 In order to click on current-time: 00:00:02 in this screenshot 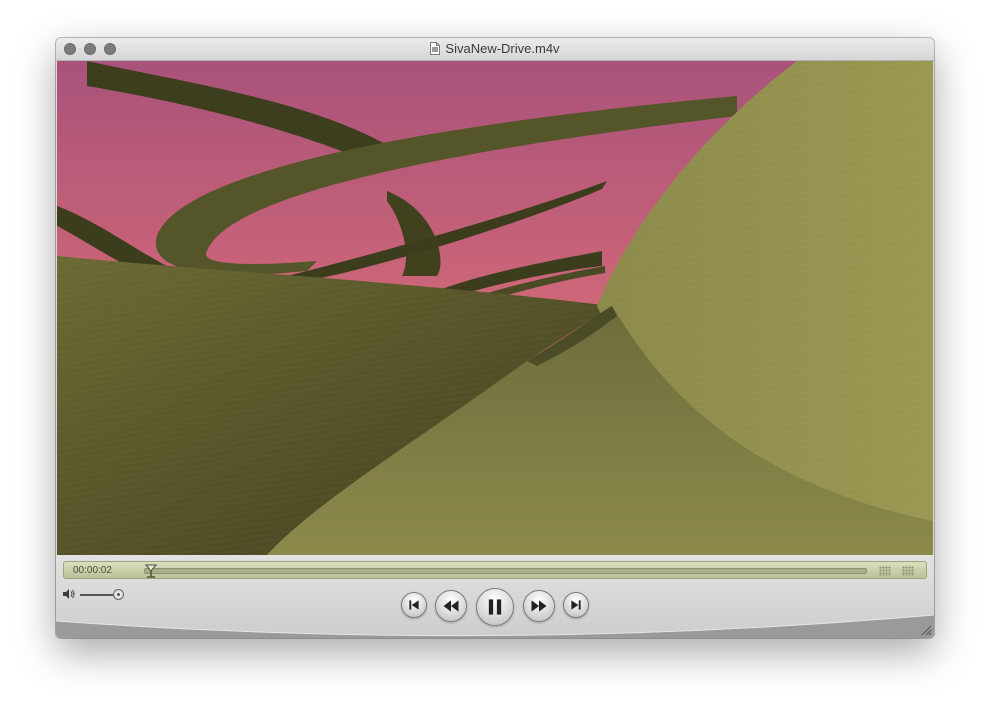, I will do `click(92, 570)`.